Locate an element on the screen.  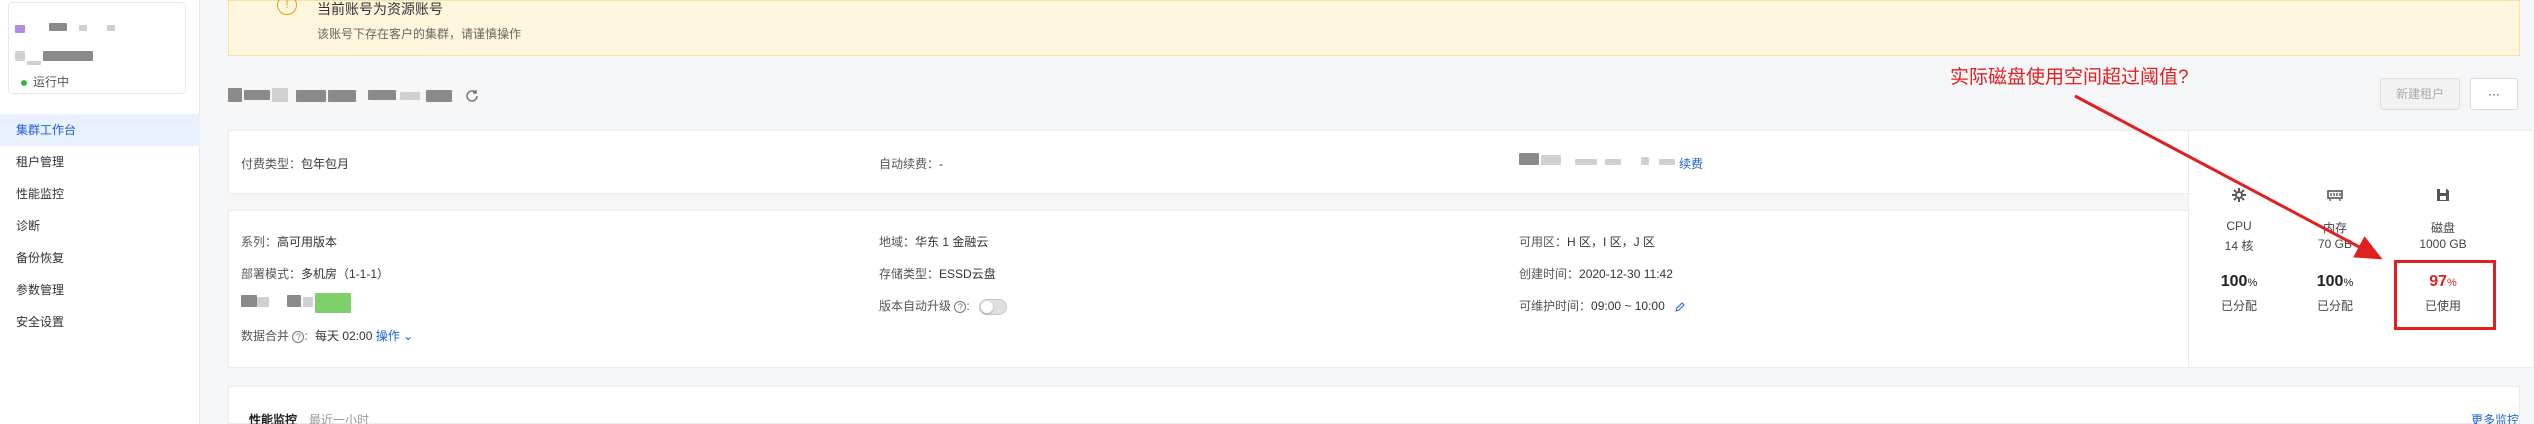
resource-account-banner: ! 当前账号为资源账号 该账号下存在客户的集群，请谨慎操作 is located at coordinates (1374, 28).